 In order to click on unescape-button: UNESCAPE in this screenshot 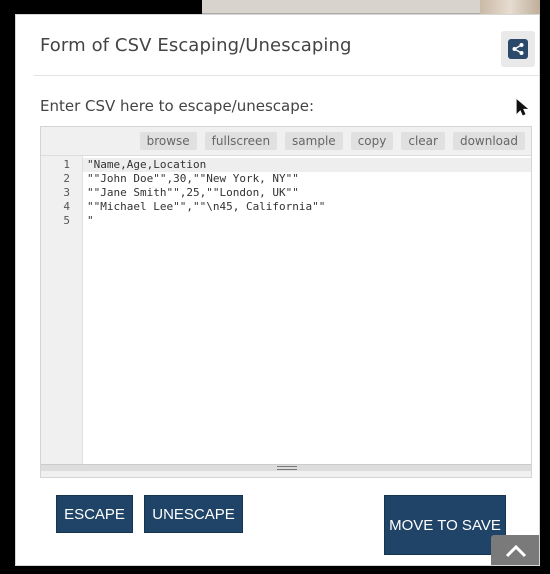, I will do `click(193, 514)`.